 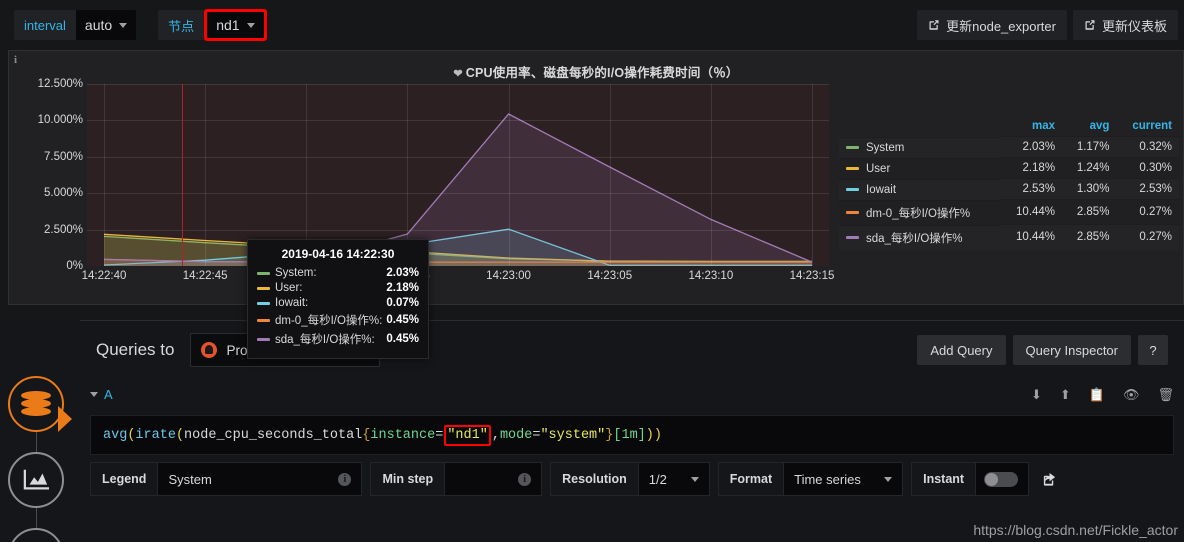 I want to click on move-down-icon: ⬇, so click(x=1036, y=394).